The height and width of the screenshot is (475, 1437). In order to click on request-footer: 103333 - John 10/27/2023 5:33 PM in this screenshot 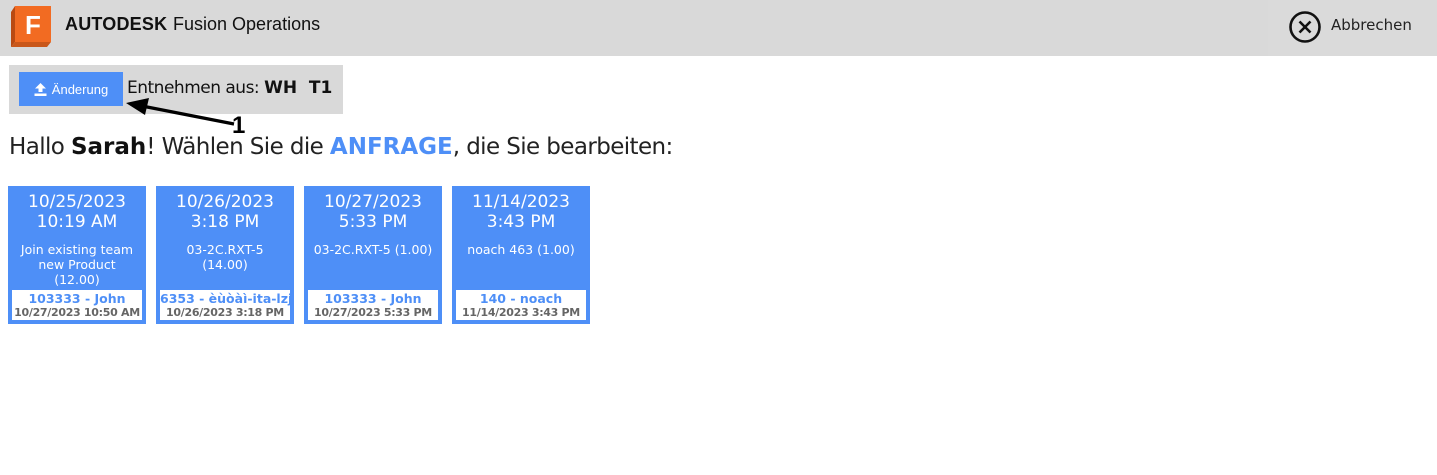, I will do `click(373, 305)`.